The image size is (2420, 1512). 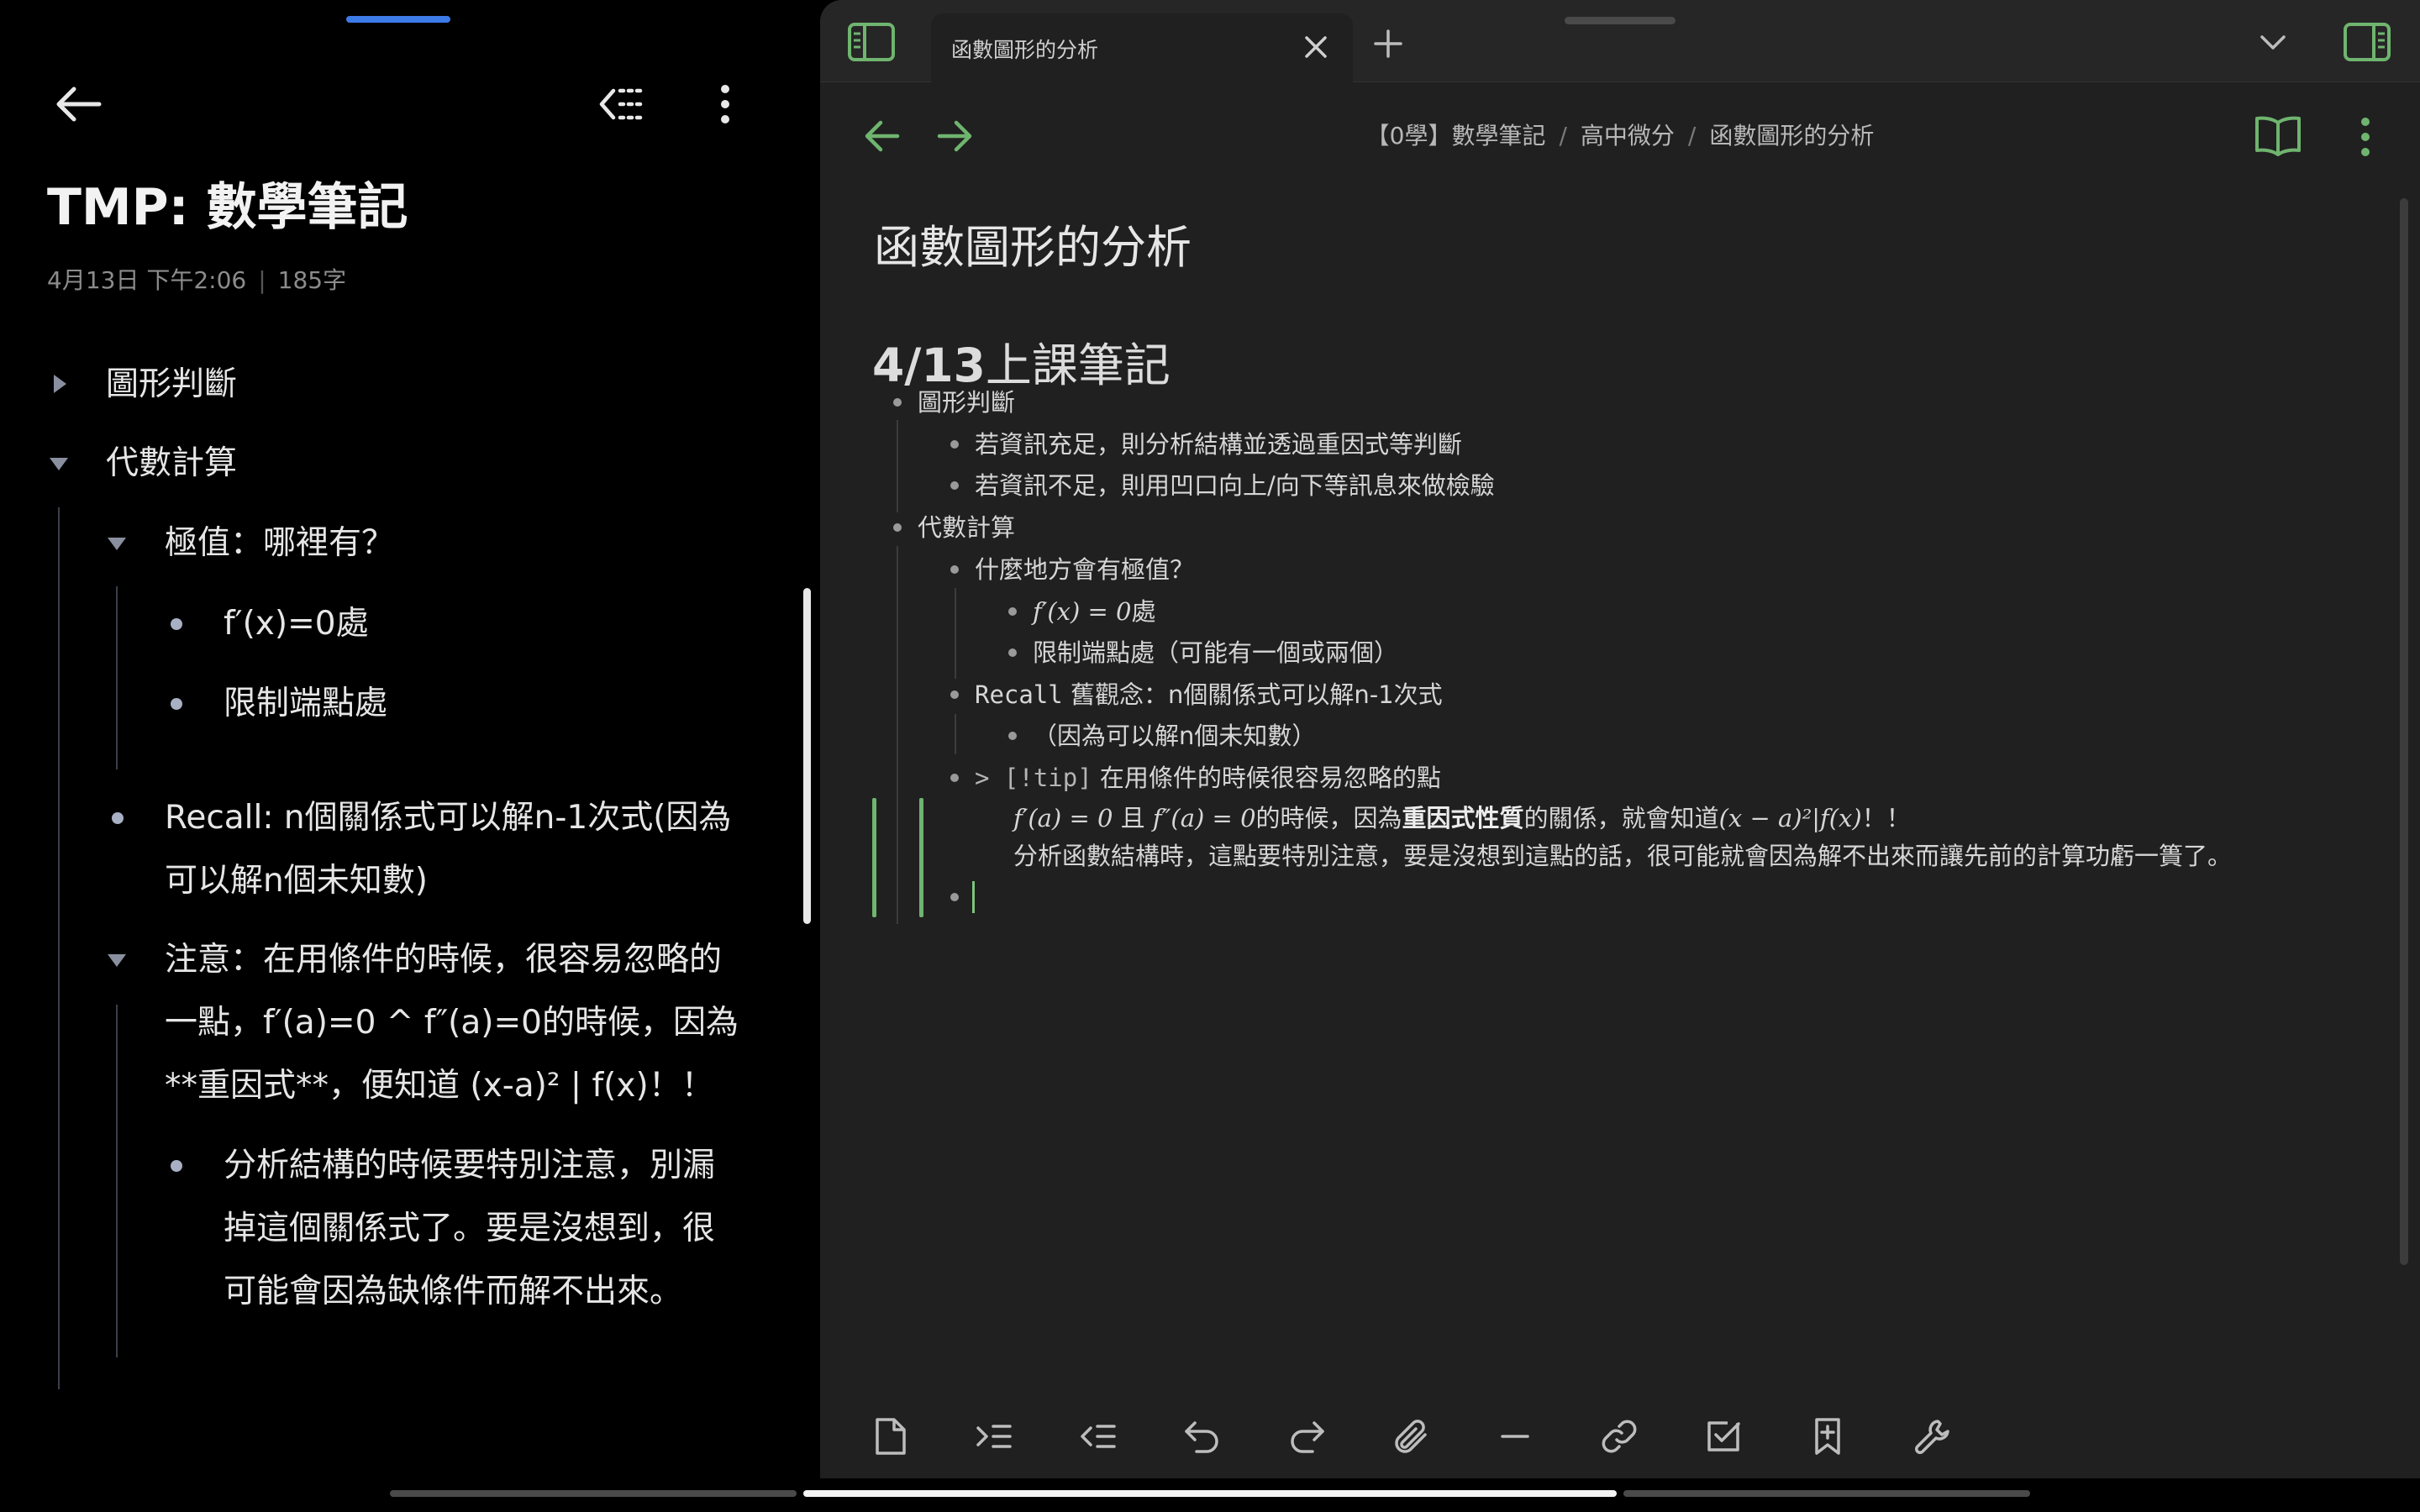 I want to click on scrollbar, so click(x=2404, y=731).